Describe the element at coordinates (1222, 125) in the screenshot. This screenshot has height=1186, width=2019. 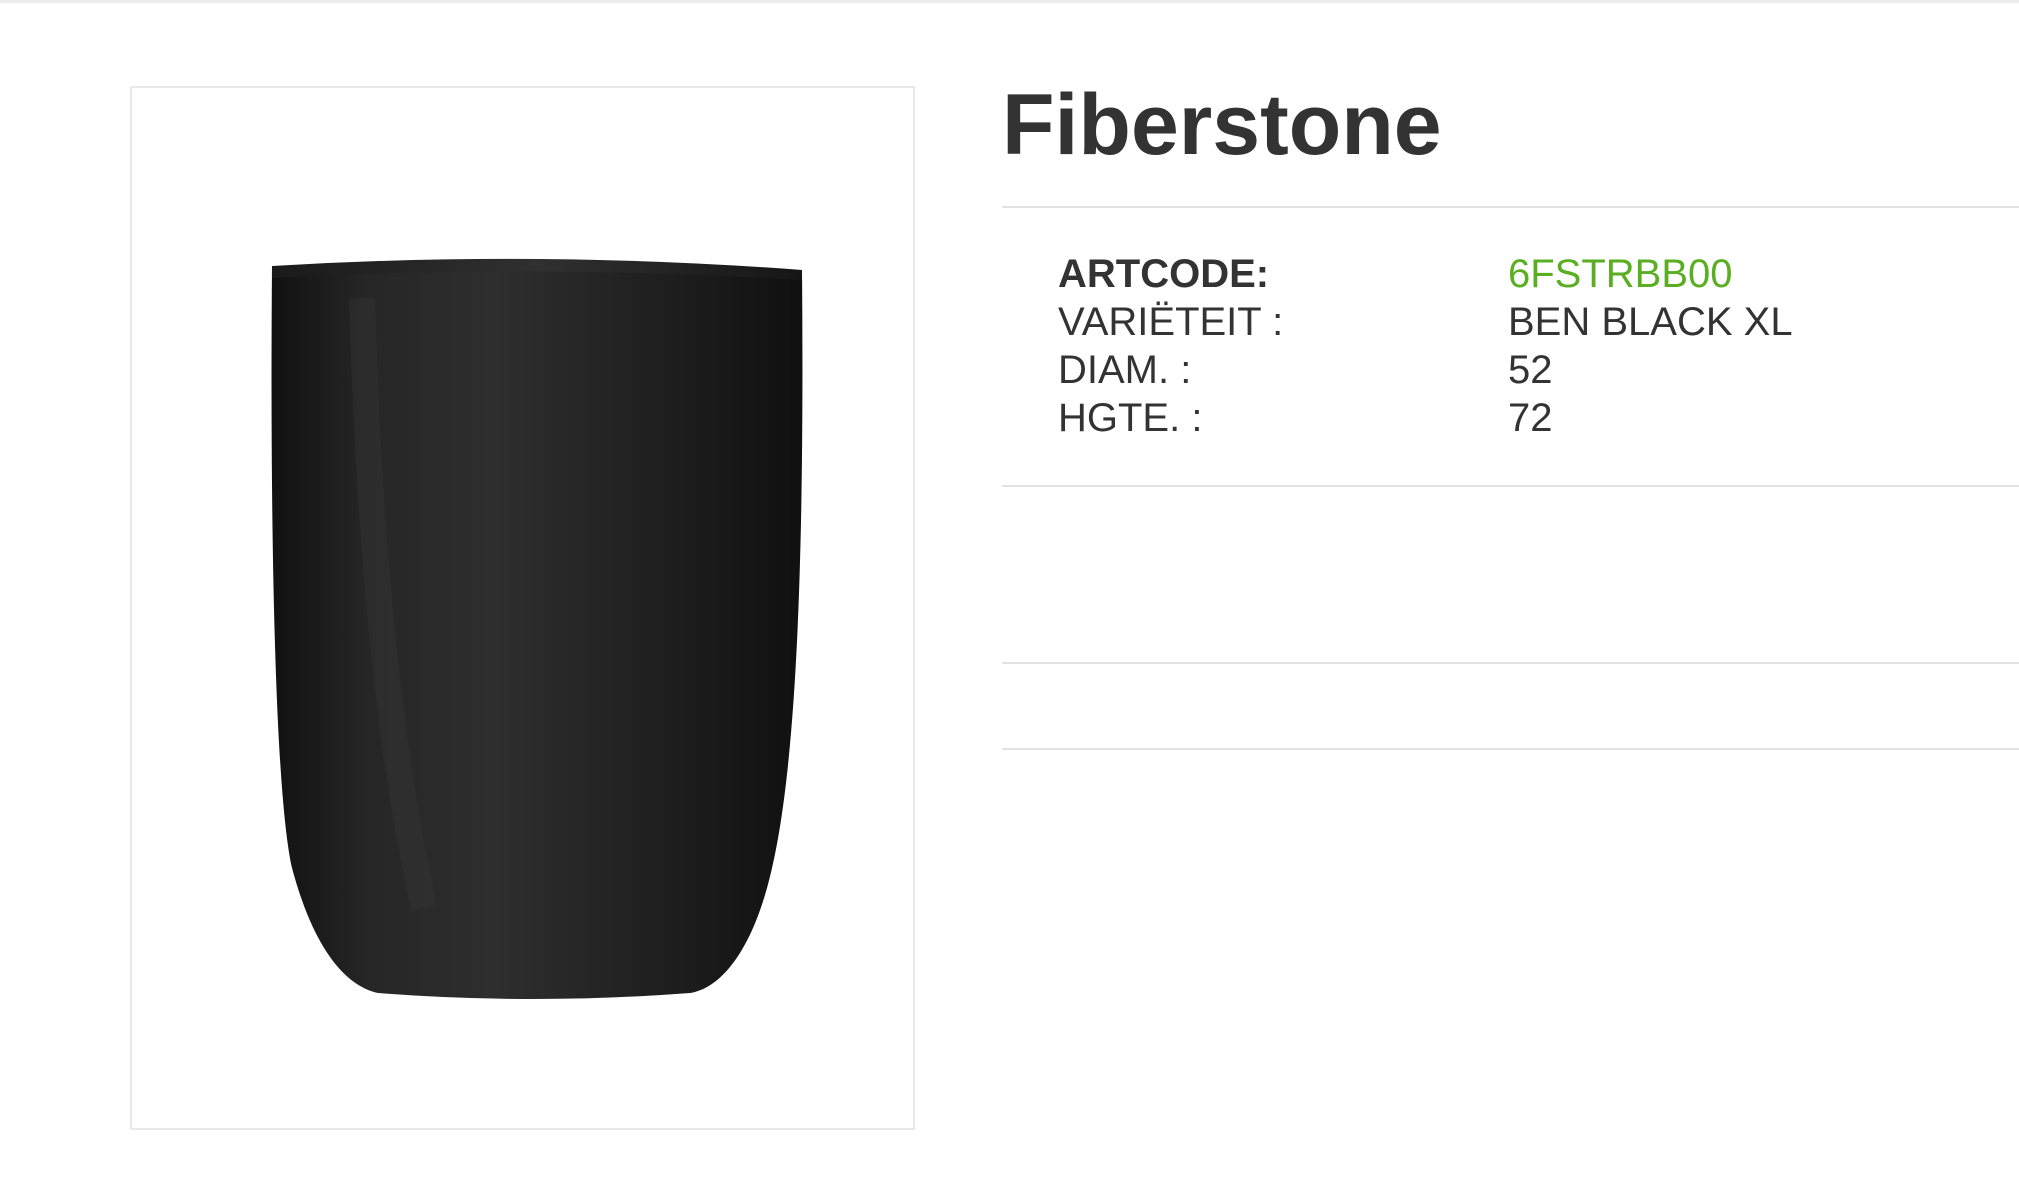
I see `product-title: Fiberstone` at that location.